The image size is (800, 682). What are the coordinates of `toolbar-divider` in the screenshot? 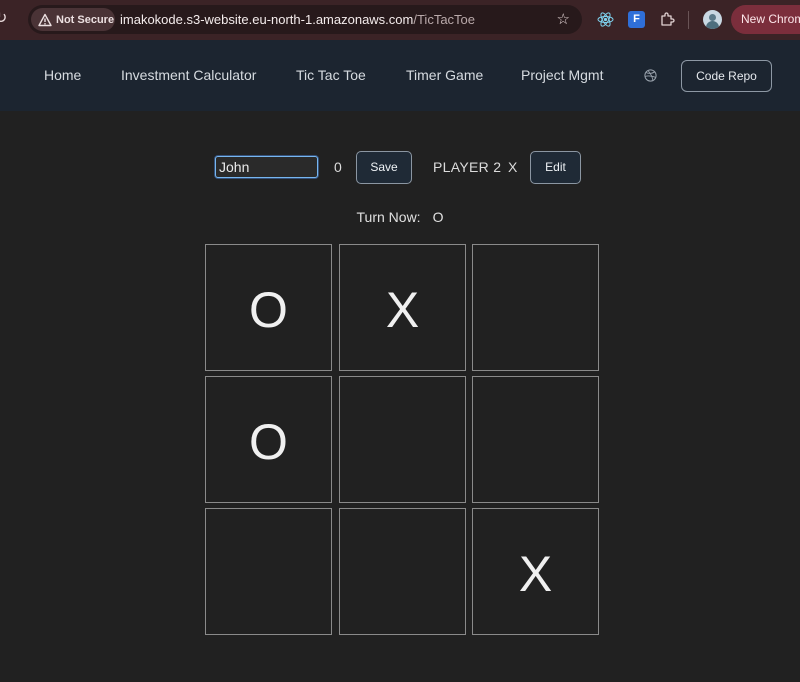 It's located at (688, 20).